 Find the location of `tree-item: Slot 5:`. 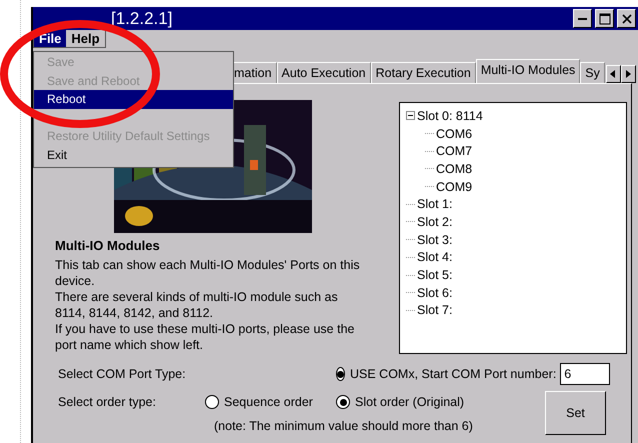

tree-item: Slot 5: is located at coordinates (434, 275).